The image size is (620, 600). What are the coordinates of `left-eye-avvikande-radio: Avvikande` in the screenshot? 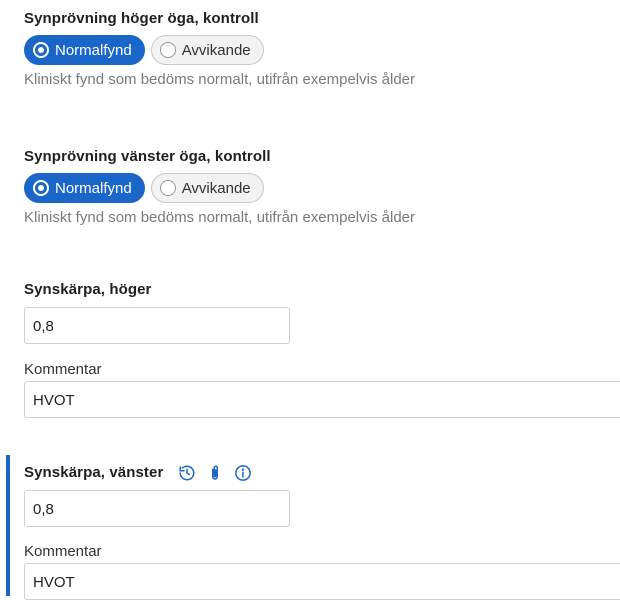 It's located at (207, 188).